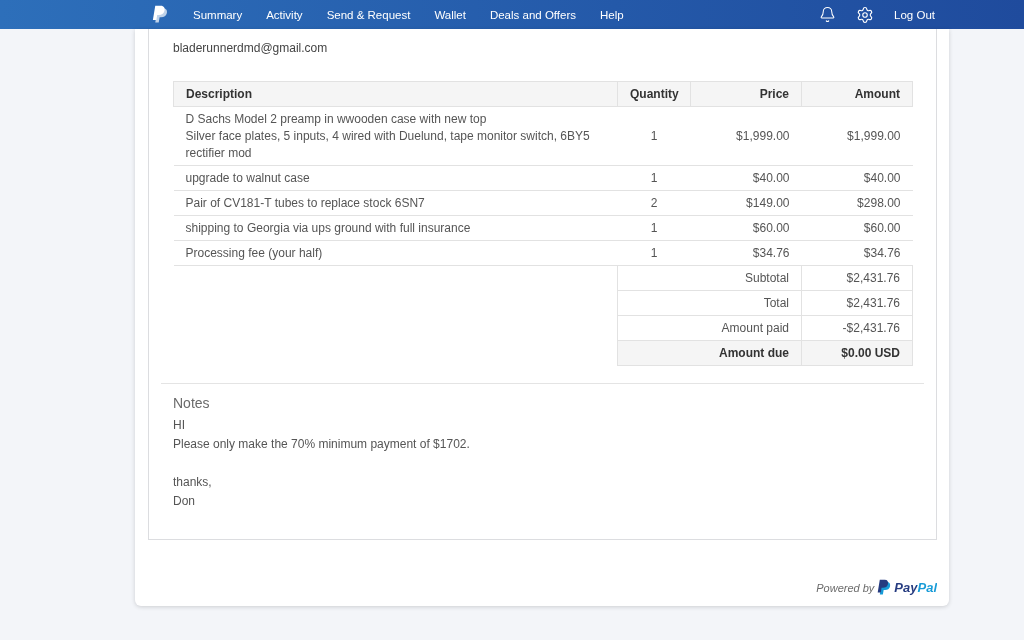 This screenshot has height=640, width=1024. Describe the element at coordinates (709, 353) in the screenshot. I see `summary-label: Amount due` at that location.